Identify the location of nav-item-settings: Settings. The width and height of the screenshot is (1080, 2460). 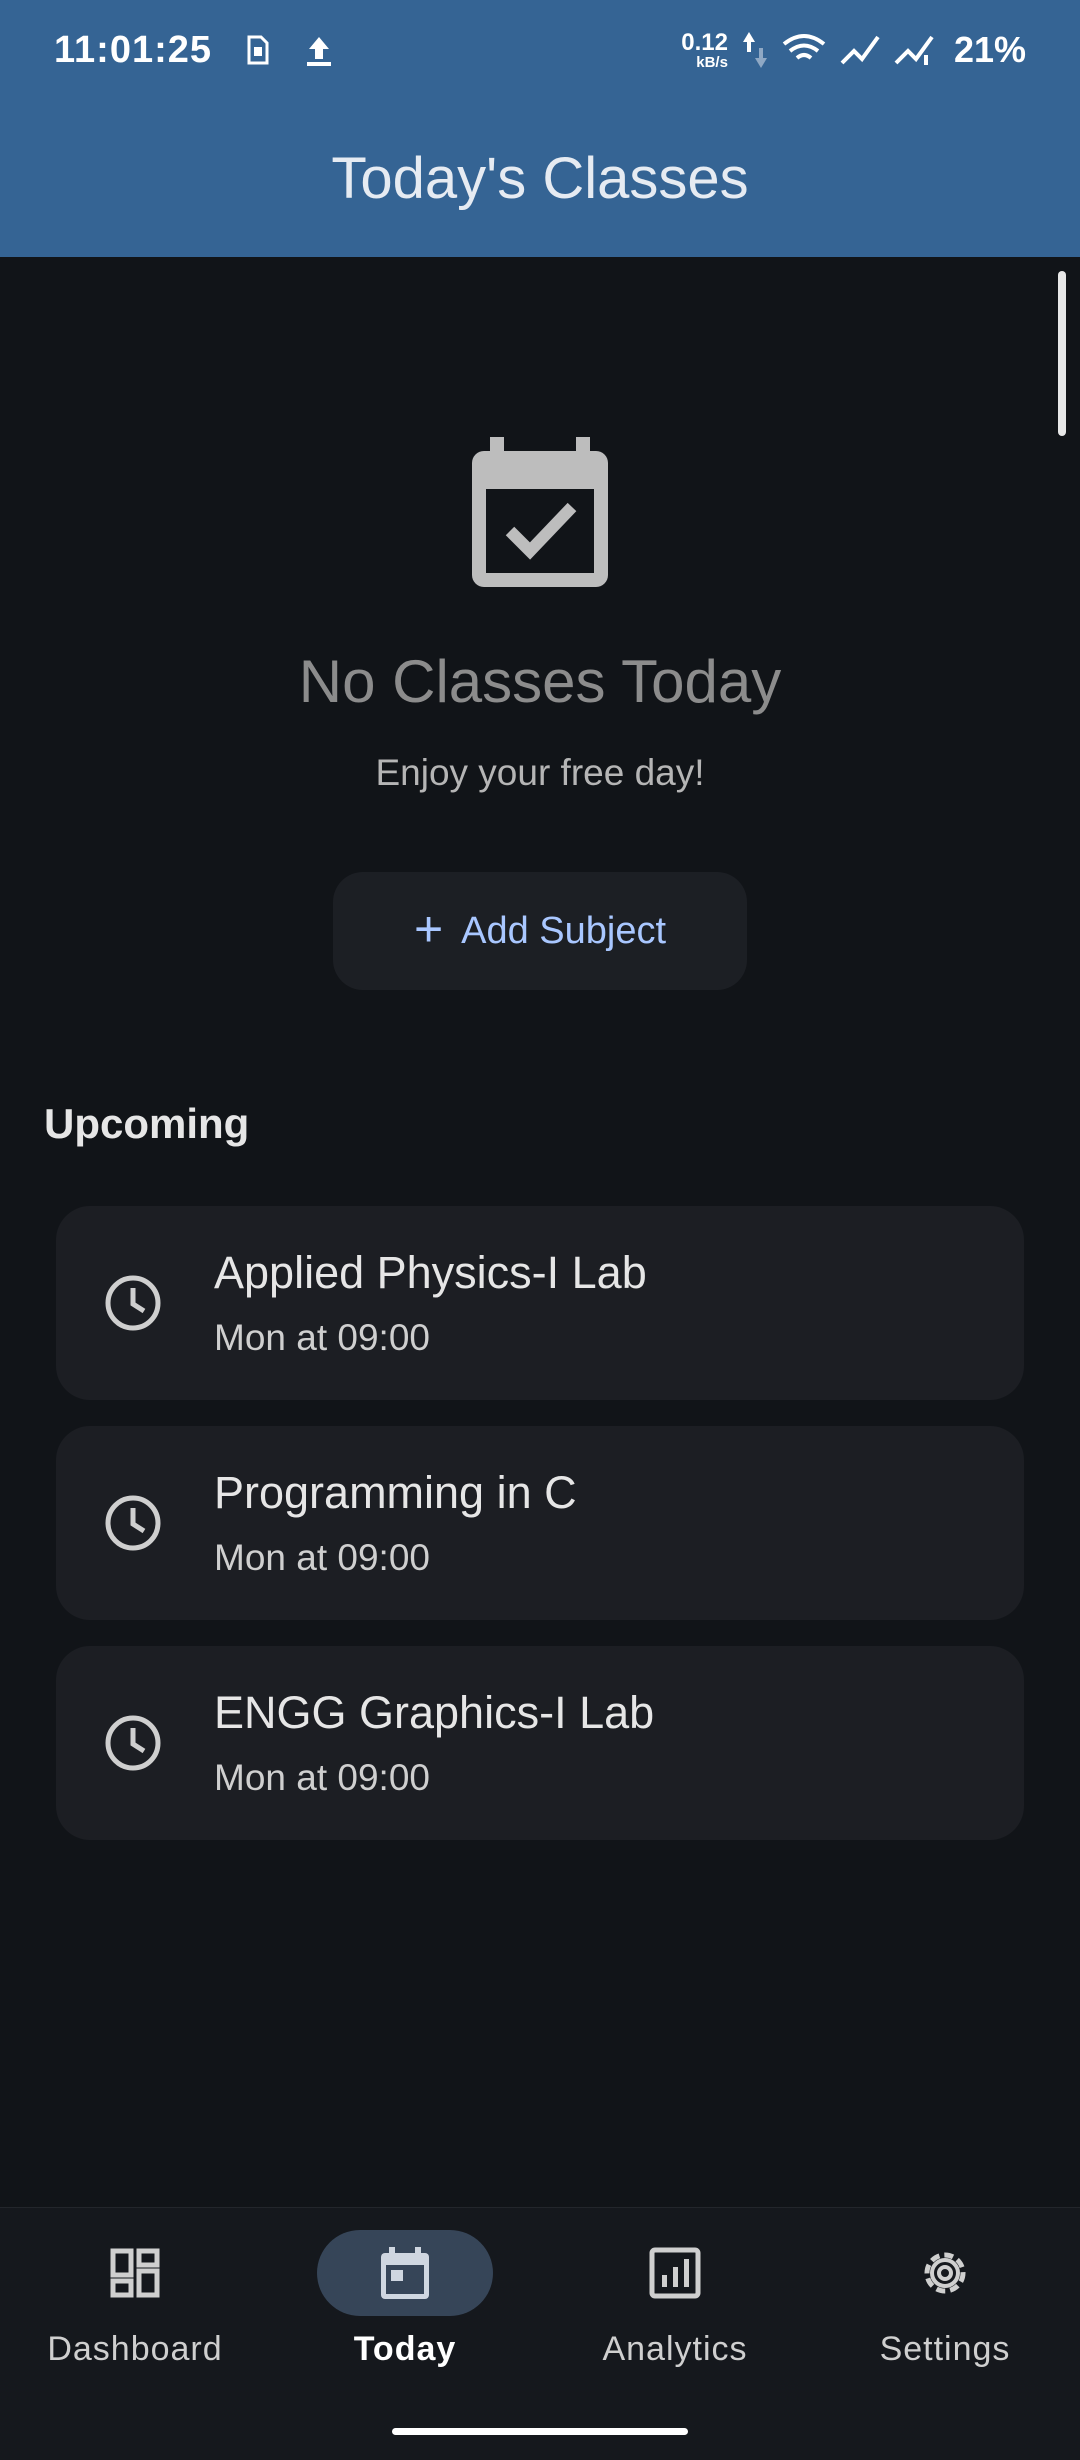
(945, 2310).